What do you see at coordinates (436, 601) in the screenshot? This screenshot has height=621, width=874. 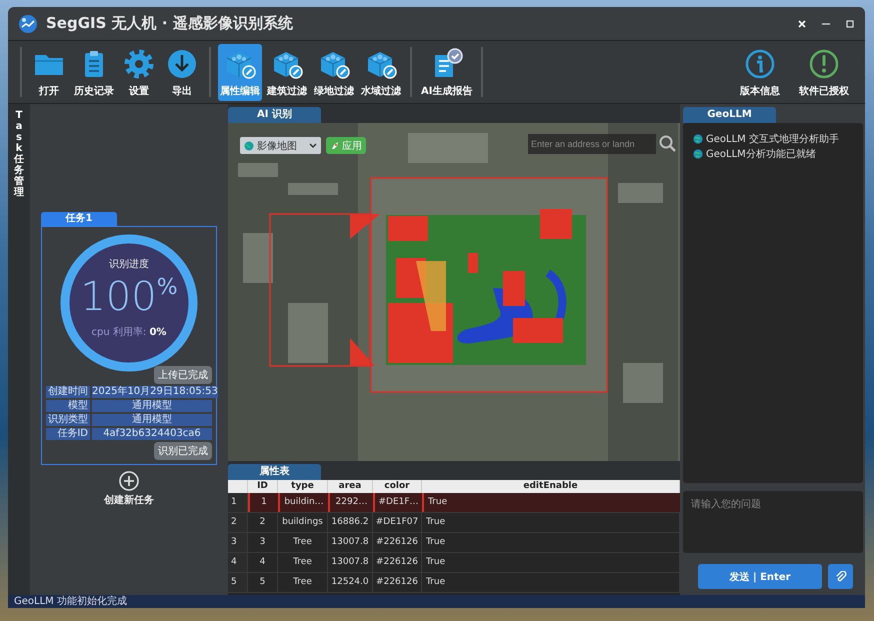 I see `status-bar: GeoLLM 功能初始化完成` at bounding box center [436, 601].